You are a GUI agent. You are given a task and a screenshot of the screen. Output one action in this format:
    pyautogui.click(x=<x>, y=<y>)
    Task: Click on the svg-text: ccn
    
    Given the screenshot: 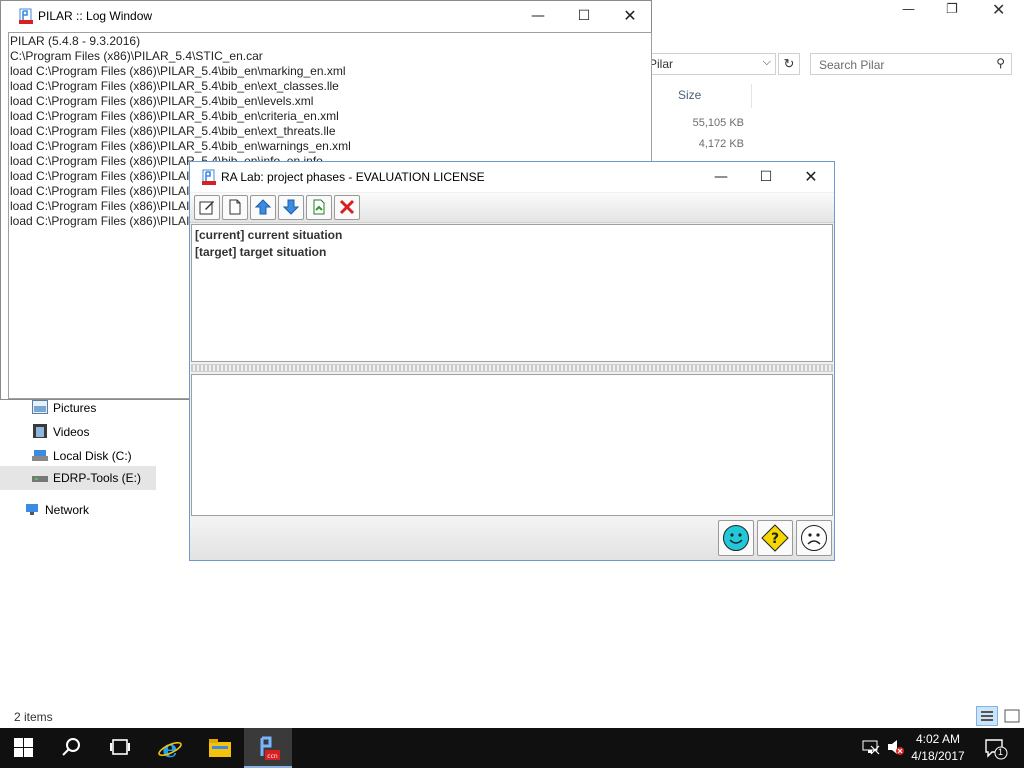 What is the action you would take?
    pyautogui.click(x=272, y=756)
    